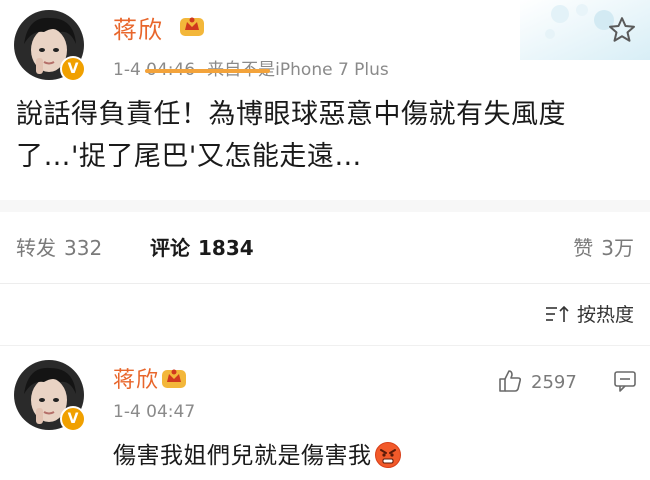  What do you see at coordinates (387, 455) in the screenshot?
I see `angry-face-emoji` at bounding box center [387, 455].